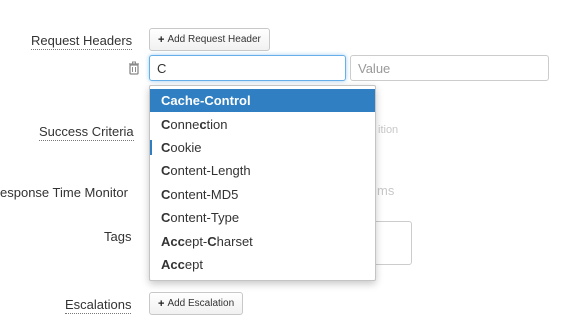 The image size is (576, 331). What do you see at coordinates (162, 68) in the screenshot?
I see `header-name-value: C` at bounding box center [162, 68].